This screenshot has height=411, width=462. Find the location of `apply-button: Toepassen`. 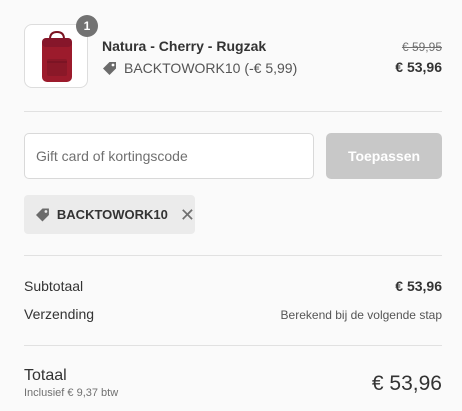

apply-button: Toepassen is located at coordinates (384, 156).